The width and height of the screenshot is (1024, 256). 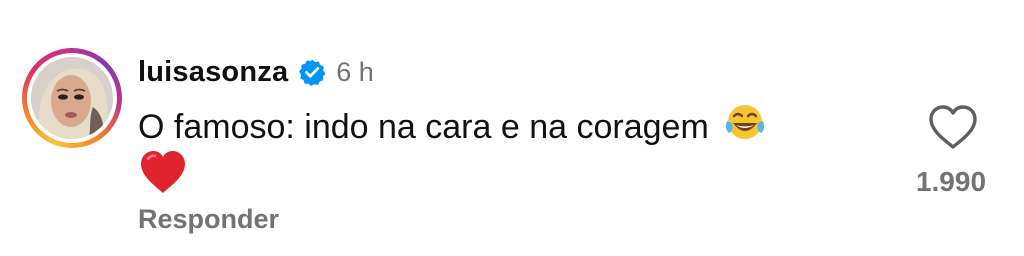 What do you see at coordinates (163, 172) in the screenshot?
I see `red-heart-icon` at bounding box center [163, 172].